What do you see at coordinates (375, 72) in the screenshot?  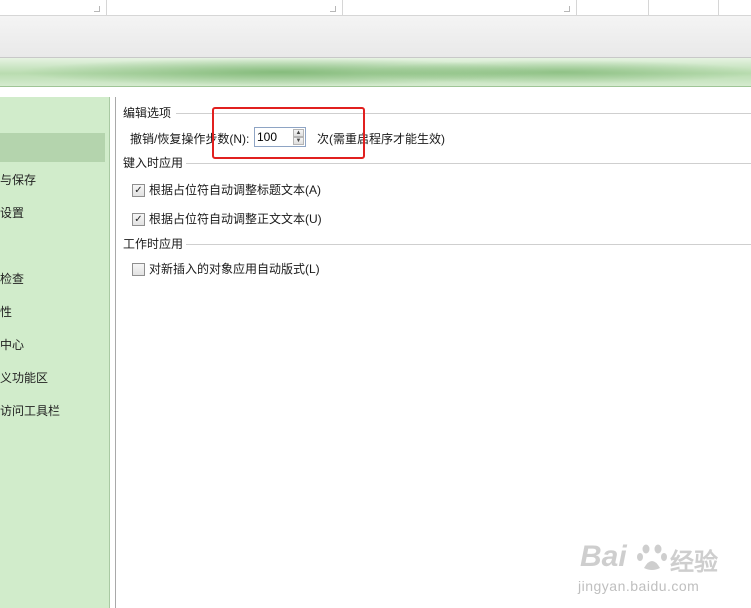 I see `dialog-title-band` at bounding box center [375, 72].